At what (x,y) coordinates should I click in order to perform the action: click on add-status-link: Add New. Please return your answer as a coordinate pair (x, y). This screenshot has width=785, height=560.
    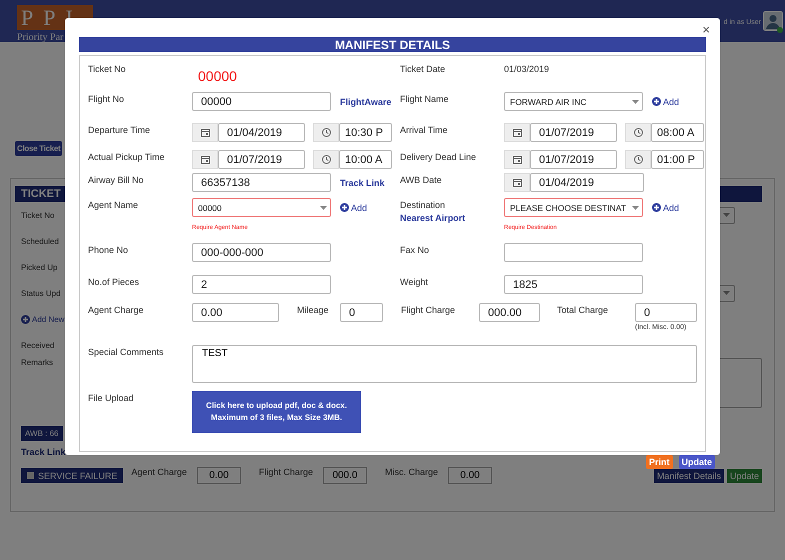
    Looking at the image, I should click on (42, 319).